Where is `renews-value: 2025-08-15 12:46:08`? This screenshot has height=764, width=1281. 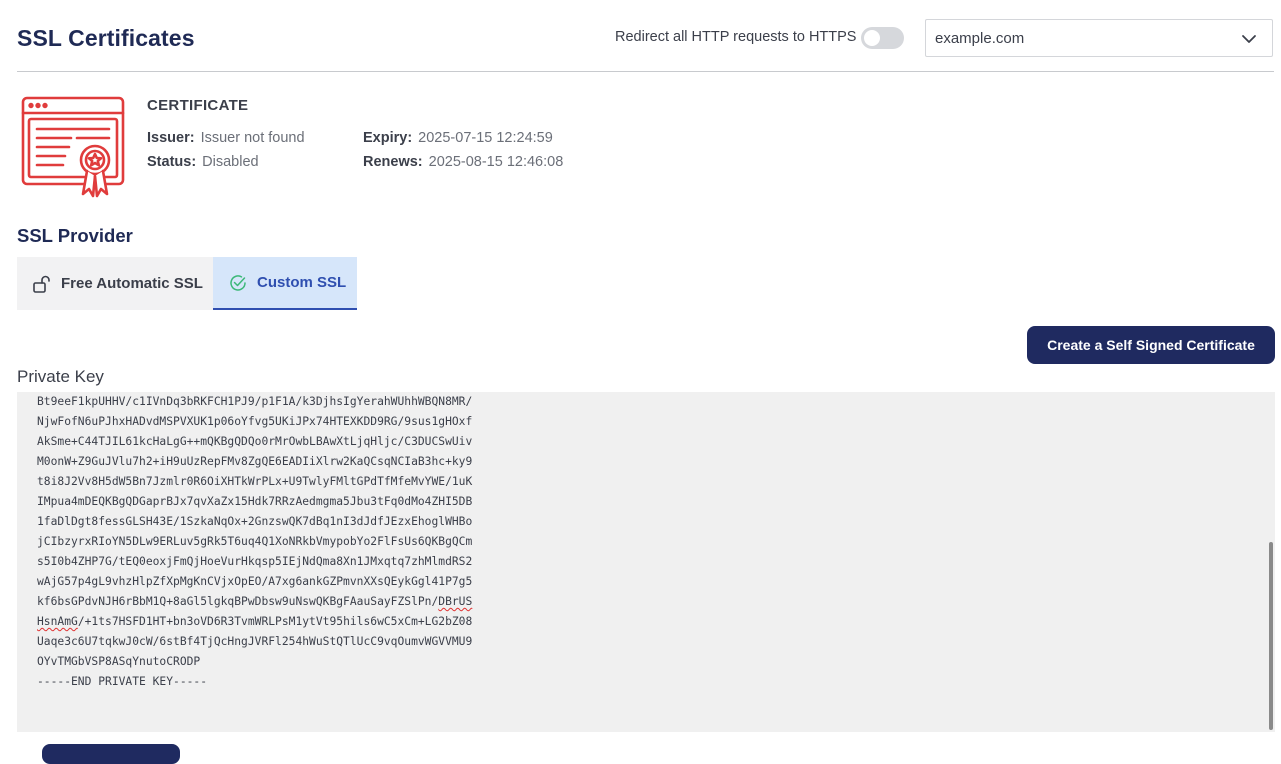
renews-value: 2025-08-15 12:46:08 is located at coordinates (496, 162).